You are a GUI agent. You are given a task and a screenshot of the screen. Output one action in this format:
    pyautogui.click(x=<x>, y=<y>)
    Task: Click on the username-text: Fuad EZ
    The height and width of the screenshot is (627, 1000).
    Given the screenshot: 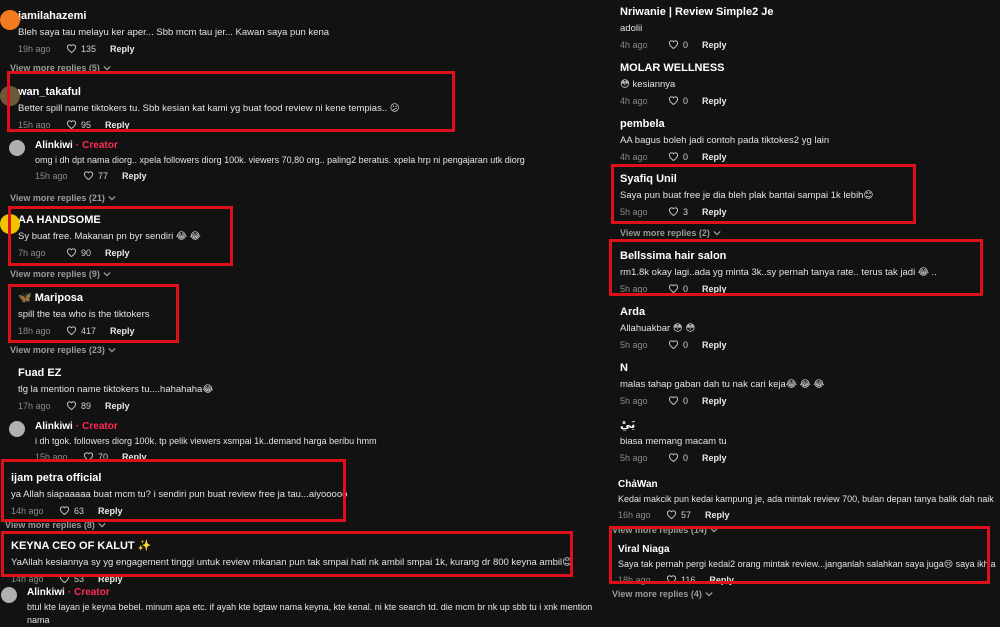 What is the action you would take?
    pyautogui.click(x=39, y=373)
    